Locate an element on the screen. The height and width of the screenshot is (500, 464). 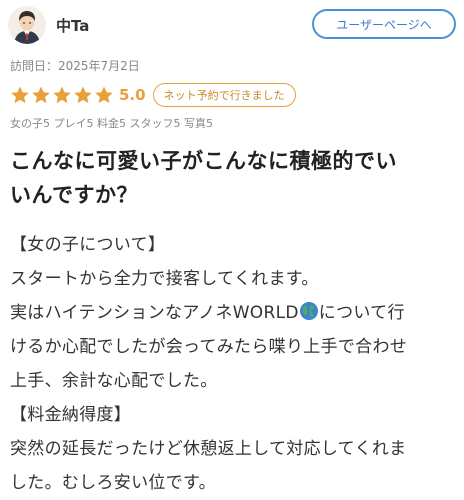
net-reservation-badge: ネット予約で行きました is located at coordinates (224, 95).